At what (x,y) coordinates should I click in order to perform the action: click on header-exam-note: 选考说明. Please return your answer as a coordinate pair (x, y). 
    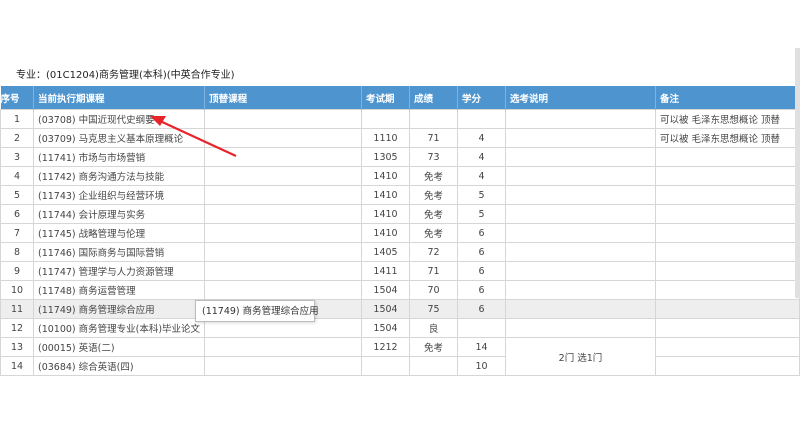
    Looking at the image, I should click on (580, 98).